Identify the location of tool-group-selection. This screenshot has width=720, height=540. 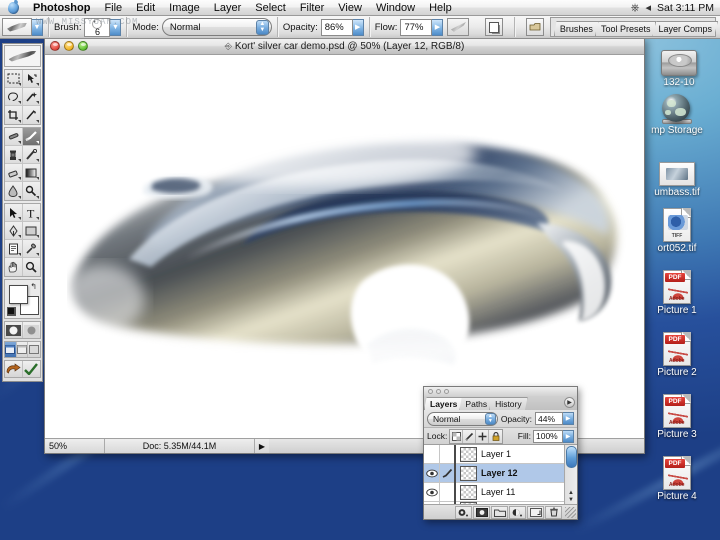
(22, 97).